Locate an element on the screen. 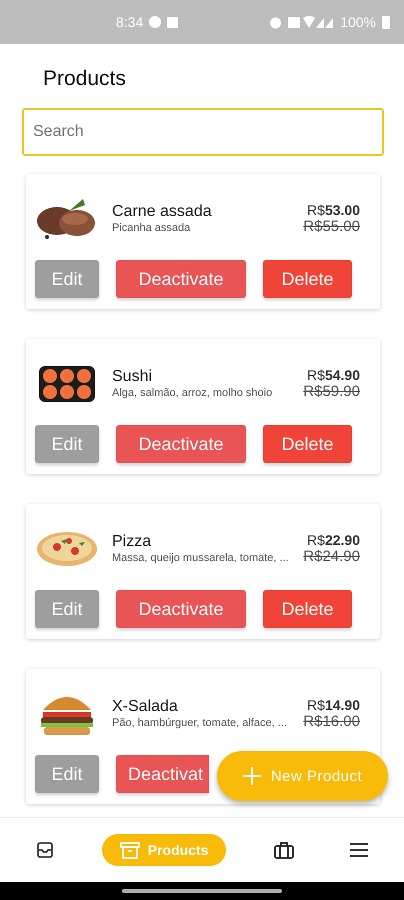 This screenshot has width=404, height=900. old-price: R$55.00 is located at coordinates (331, 226).